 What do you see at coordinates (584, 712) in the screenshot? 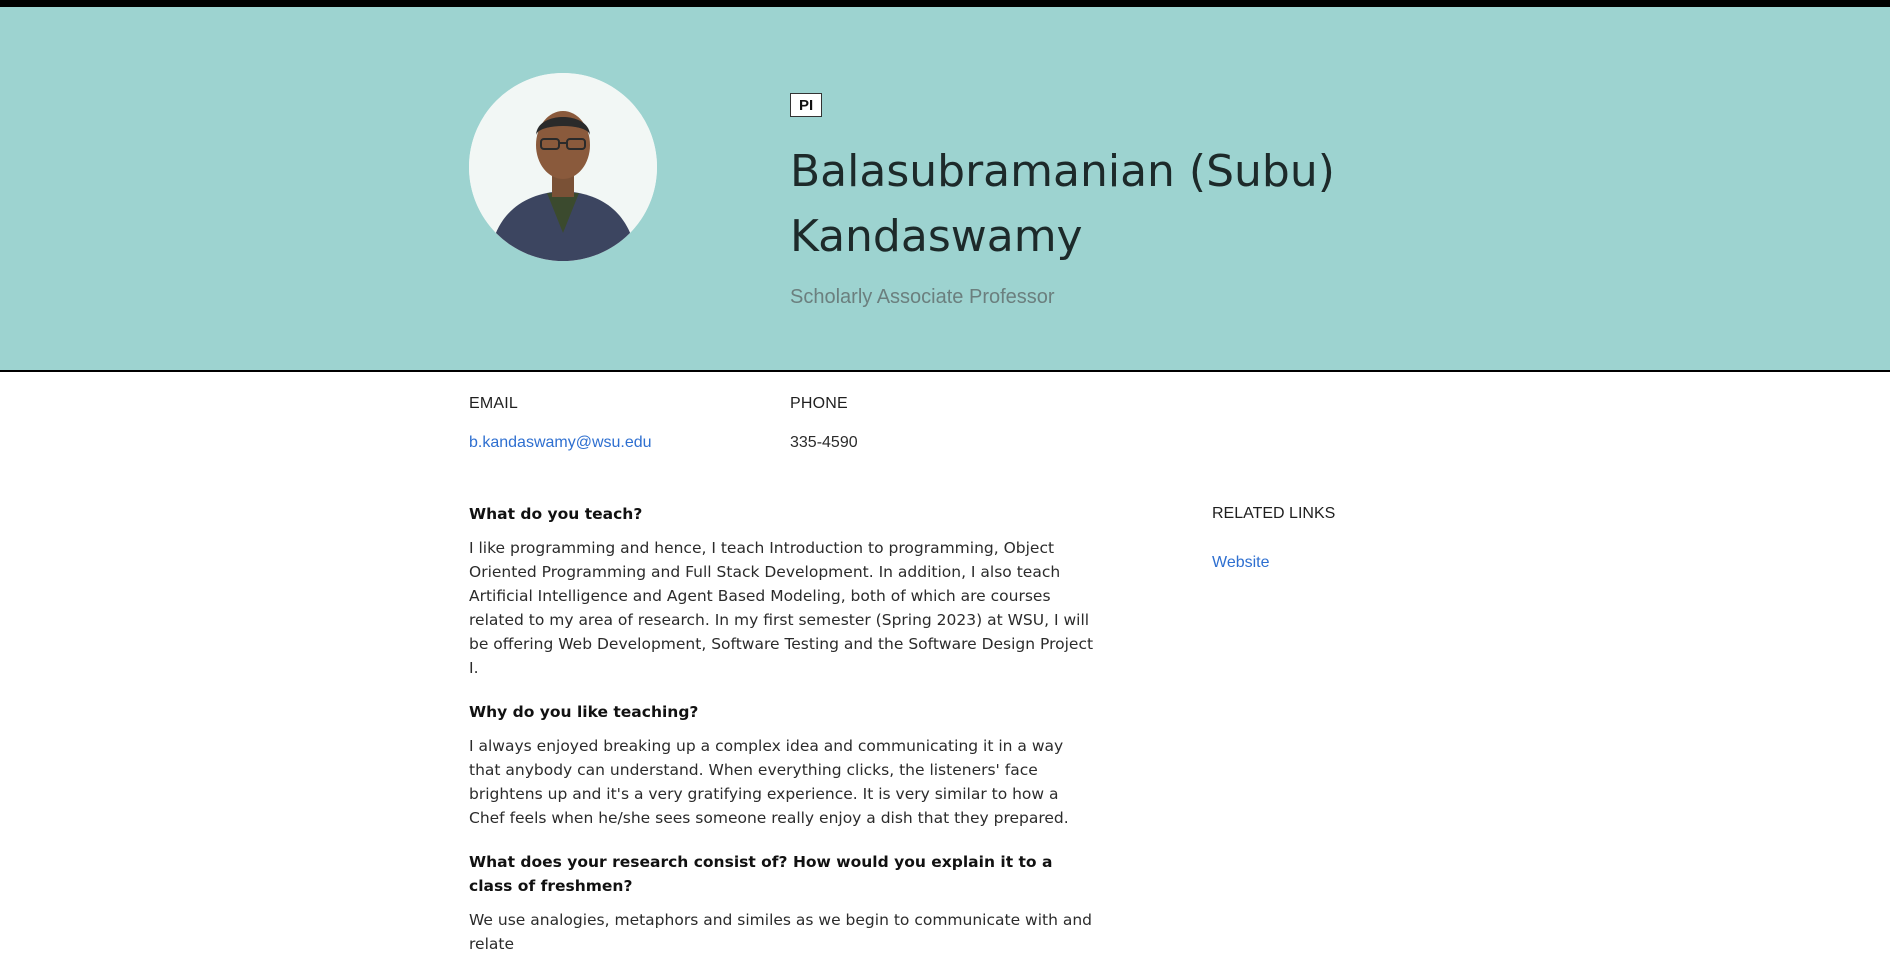
I see `question-heading: Why do you like teaching?` at bounding box center [584, 712].